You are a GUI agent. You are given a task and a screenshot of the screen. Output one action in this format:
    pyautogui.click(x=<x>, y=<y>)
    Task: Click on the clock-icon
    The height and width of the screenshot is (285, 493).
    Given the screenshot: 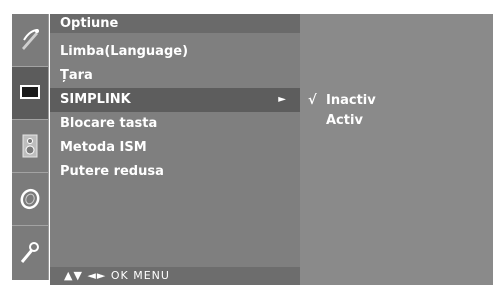 What is the action you would take?
    pyautogui.click(x=30, y=199)
    